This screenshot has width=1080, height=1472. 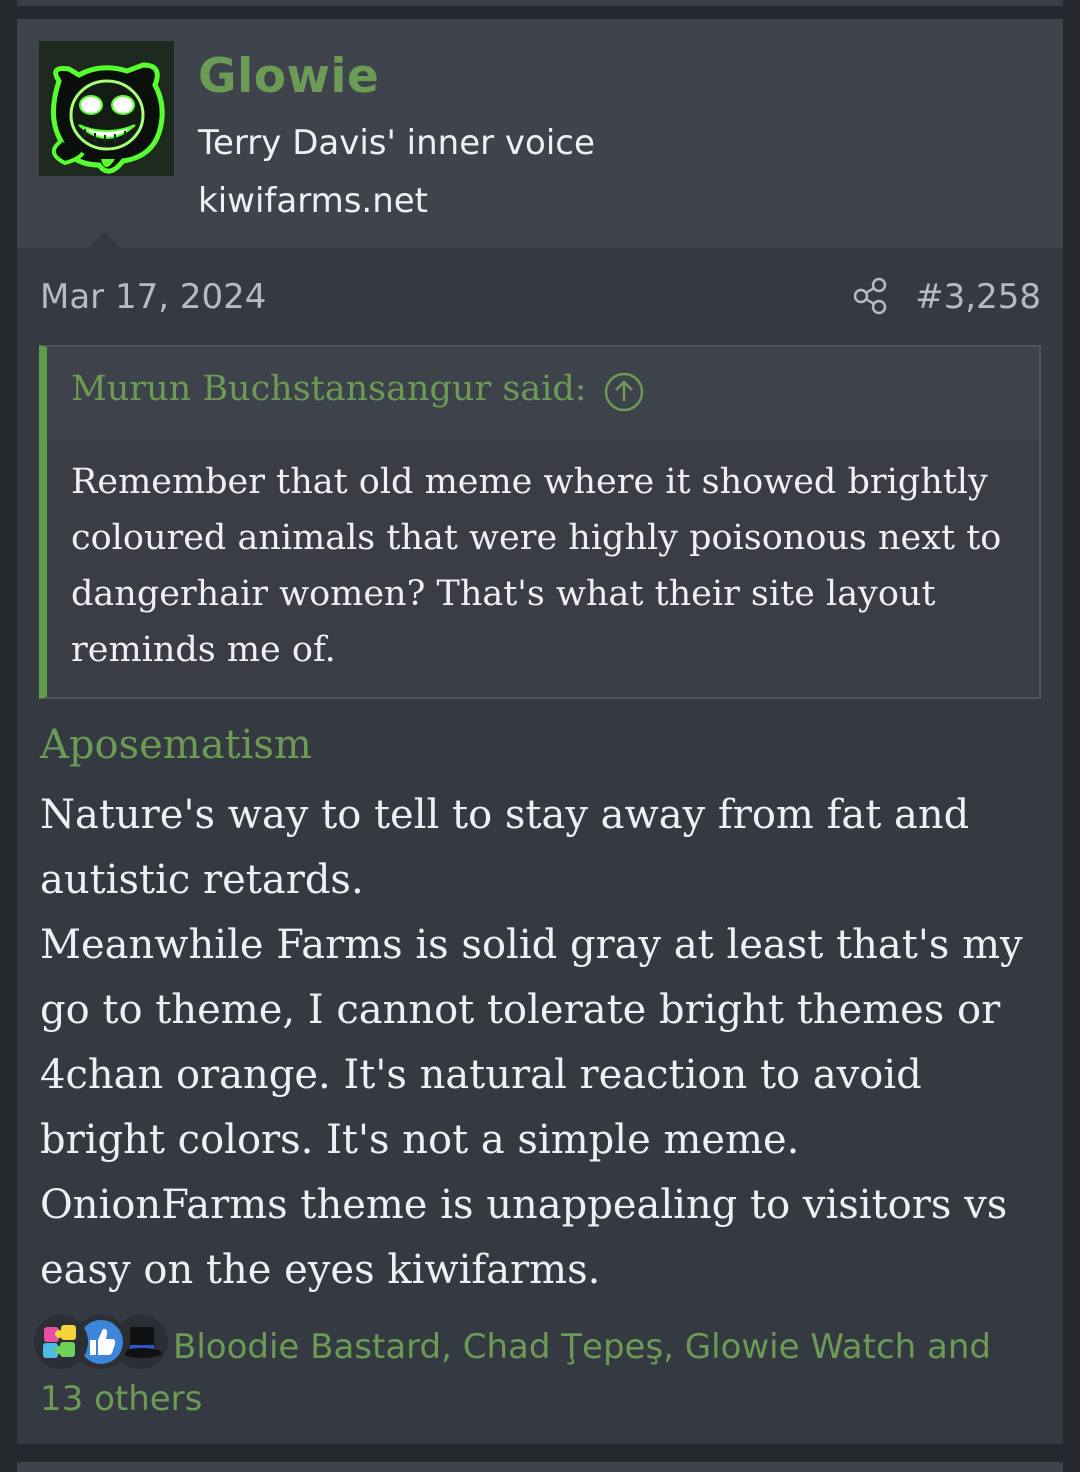 I want to click on arrow-up-circle-icon, so click(x=624, y=392).